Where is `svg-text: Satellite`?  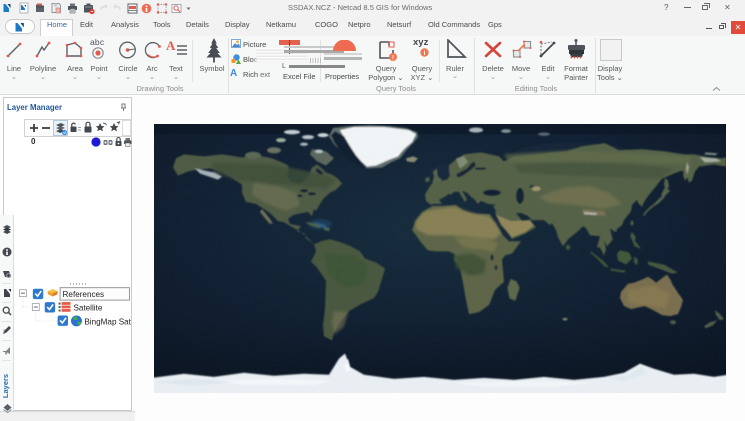
svg-text: Satellite is located at coordinates (87, 308).